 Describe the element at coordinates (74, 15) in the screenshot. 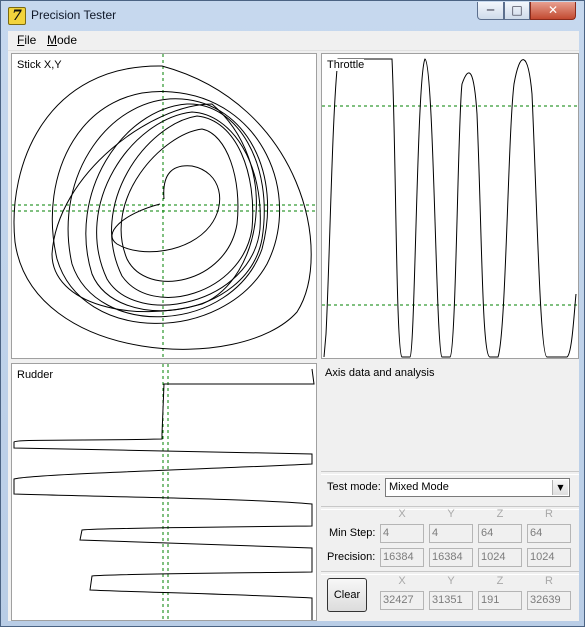

I see `window-title: Precision Tester` at that location.